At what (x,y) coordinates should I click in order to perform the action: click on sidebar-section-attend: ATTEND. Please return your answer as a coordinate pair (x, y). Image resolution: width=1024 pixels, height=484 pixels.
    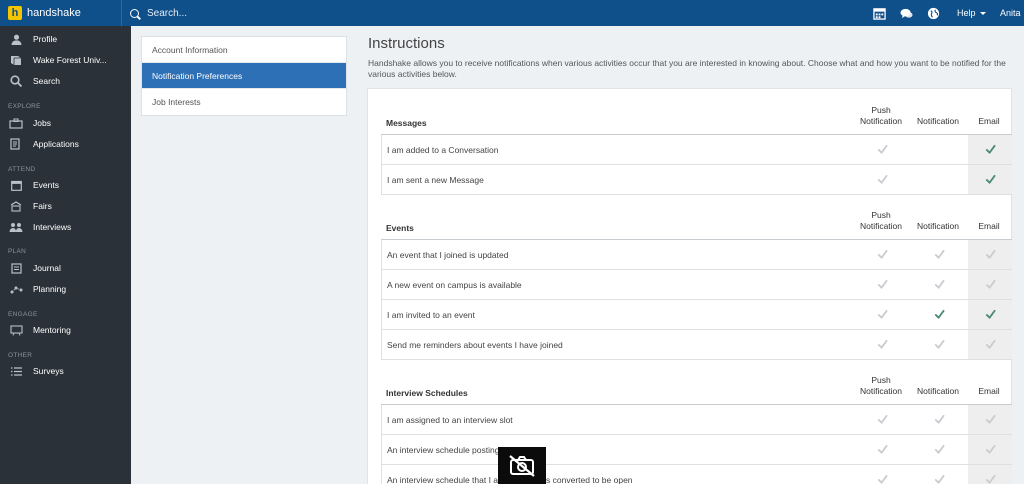
    Looking at the image, I should click on (22, 169).